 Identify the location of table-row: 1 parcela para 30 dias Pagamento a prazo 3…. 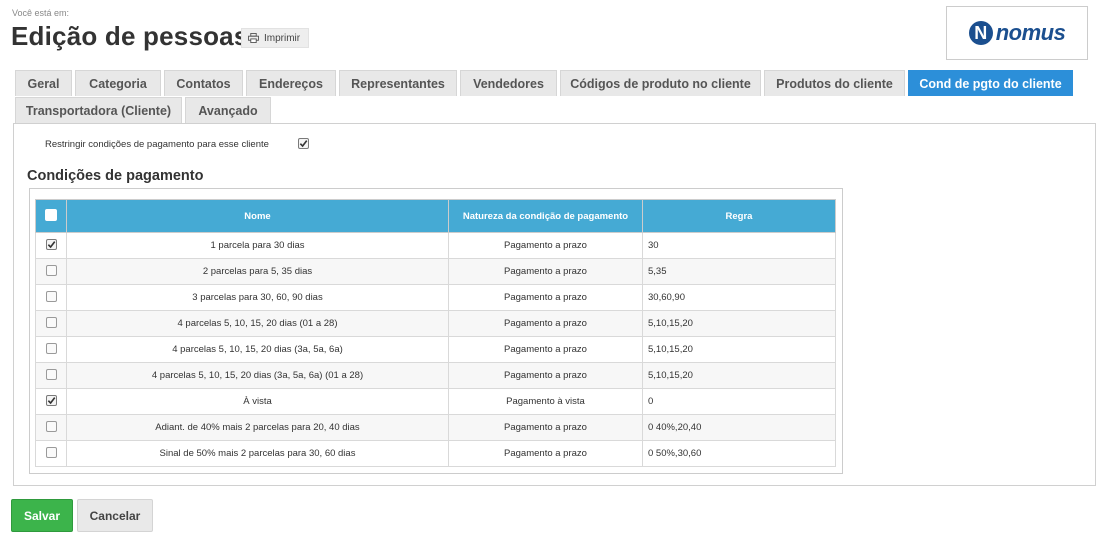
(435, 245).